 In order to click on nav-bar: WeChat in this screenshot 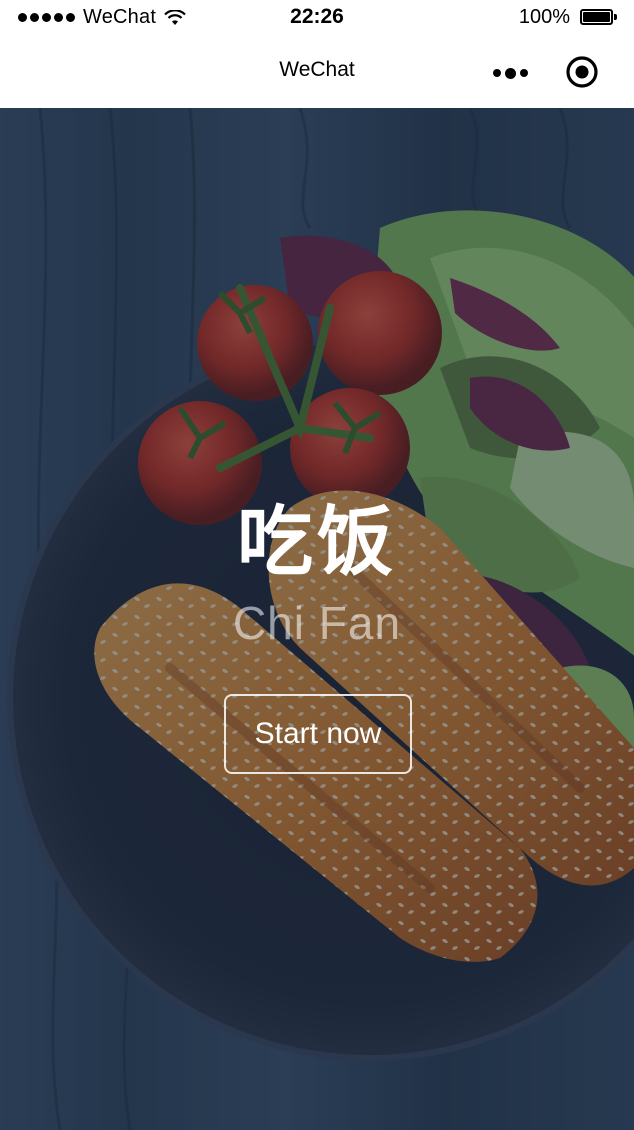, I will do `click(317, 72)`.